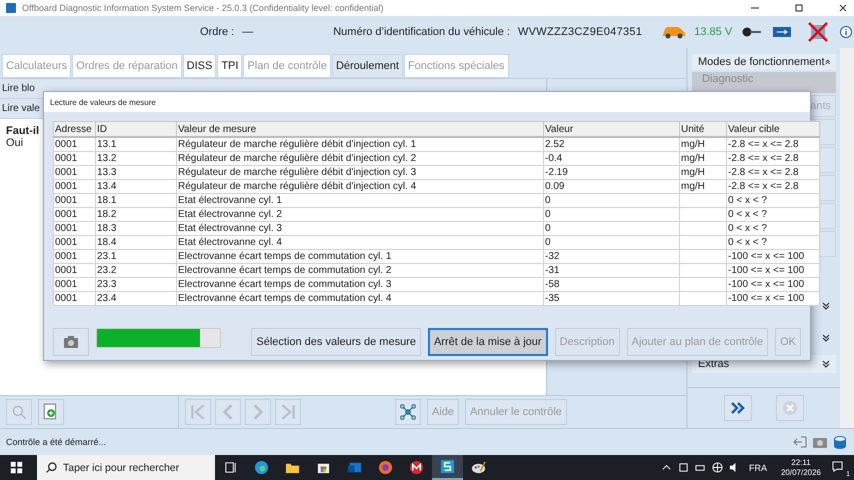  I want to click on table-cell: Etat électrovanne cyl. 1, so click(360, 201).